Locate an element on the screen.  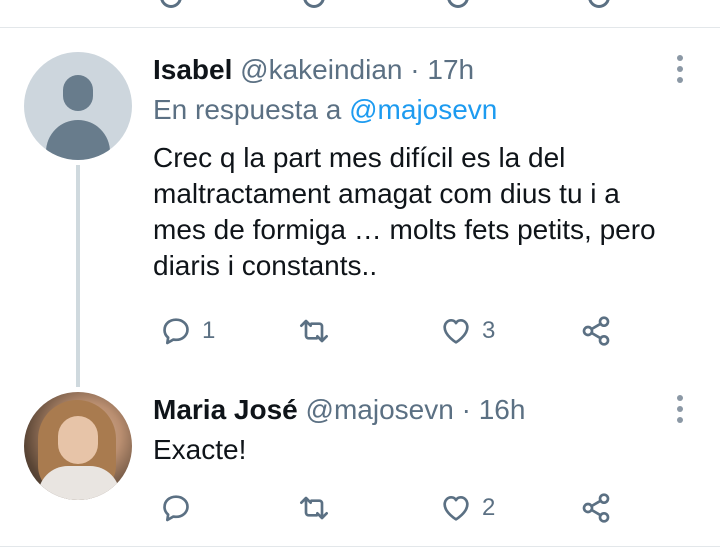
action-bar: 1 3 is located at coordinates (360, 331).